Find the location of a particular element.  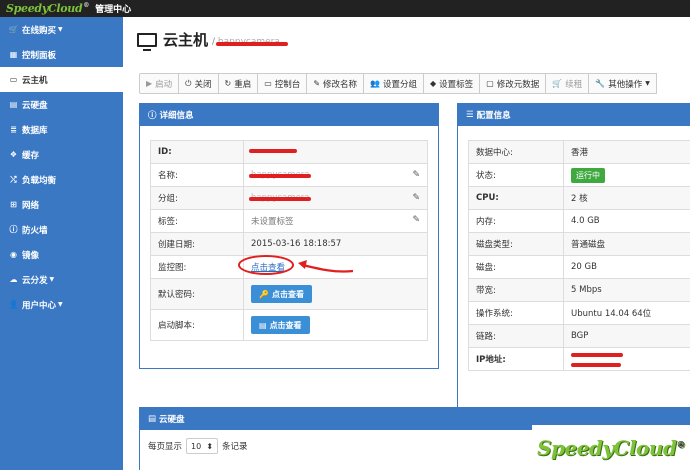

sidebar-item-3: ▤ 云硬盘 is located at coordinates (61, 104).